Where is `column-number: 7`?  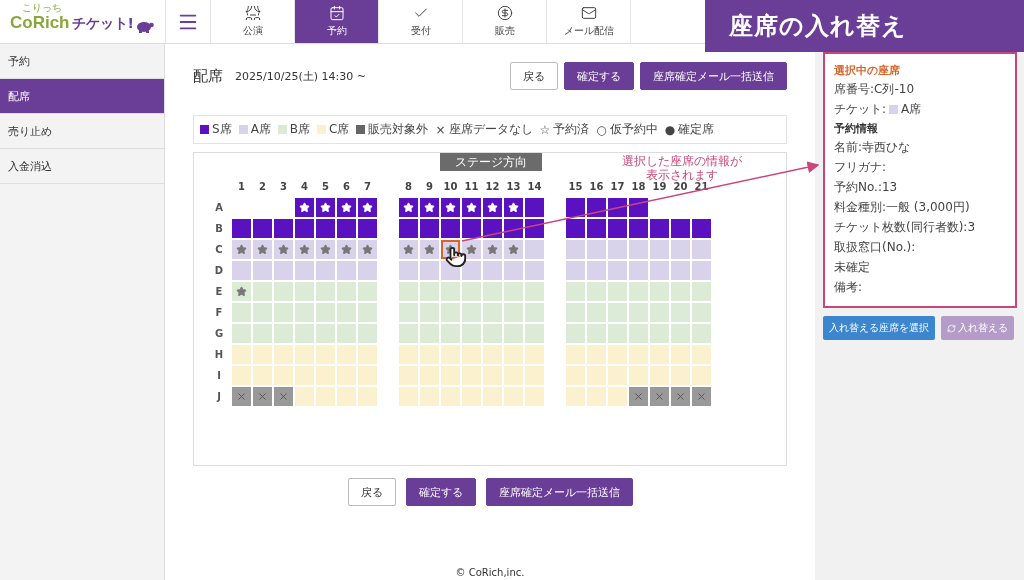 column-number: 7 is located at coordinates (367, 186).